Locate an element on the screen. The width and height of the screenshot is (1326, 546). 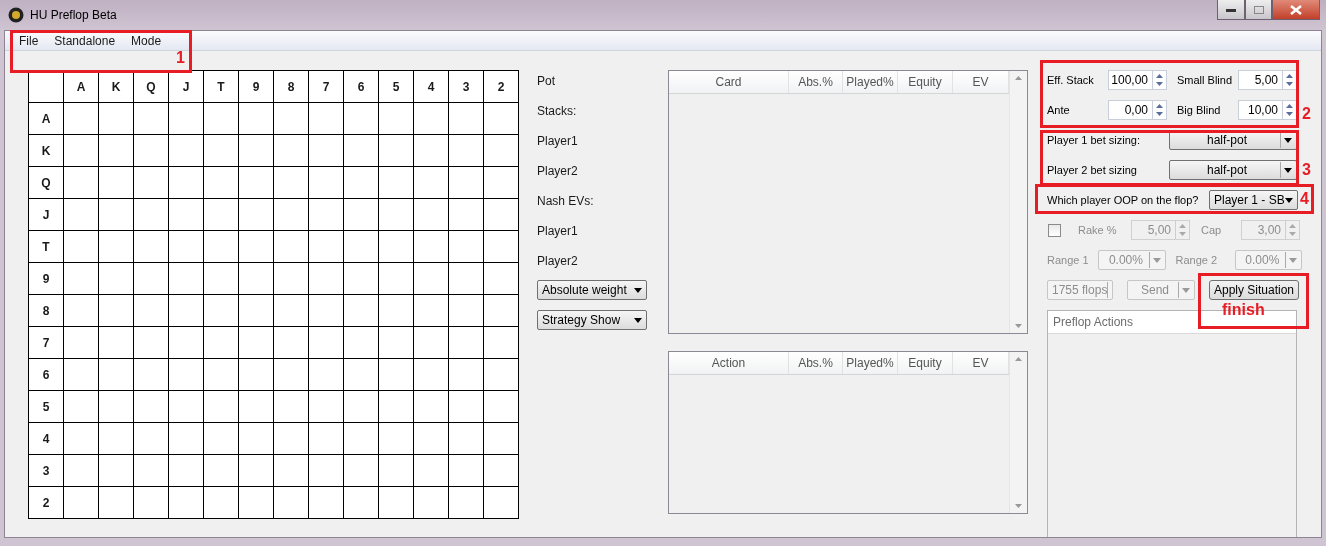
view-dropdown: Absolute weight is located at coordinates (592, 290).